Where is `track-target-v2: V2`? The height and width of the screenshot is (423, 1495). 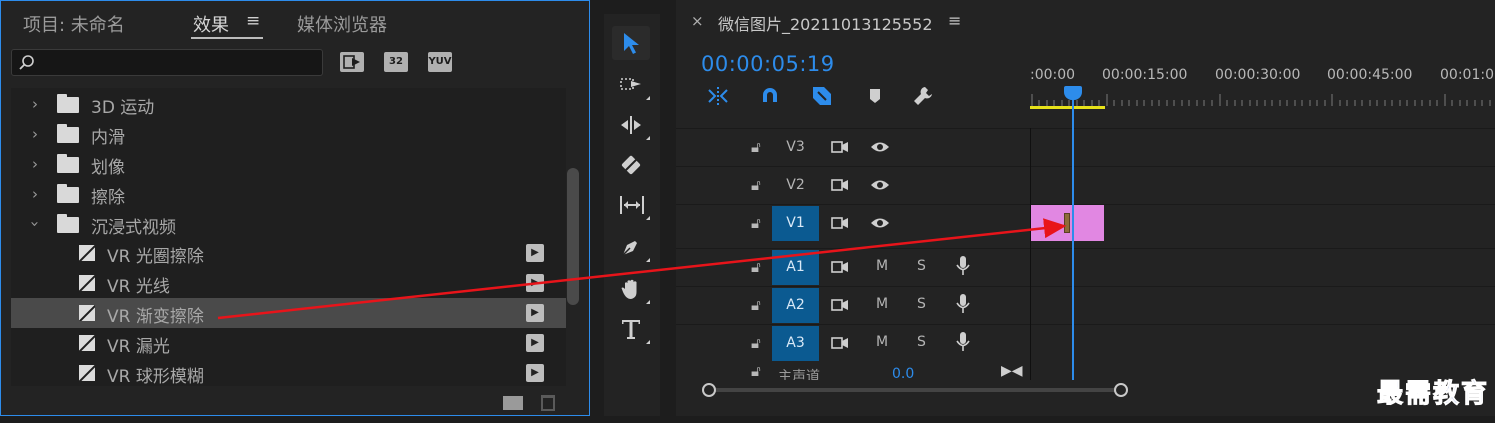
track-target-v2: V2 is located at coordinates (795, 185).